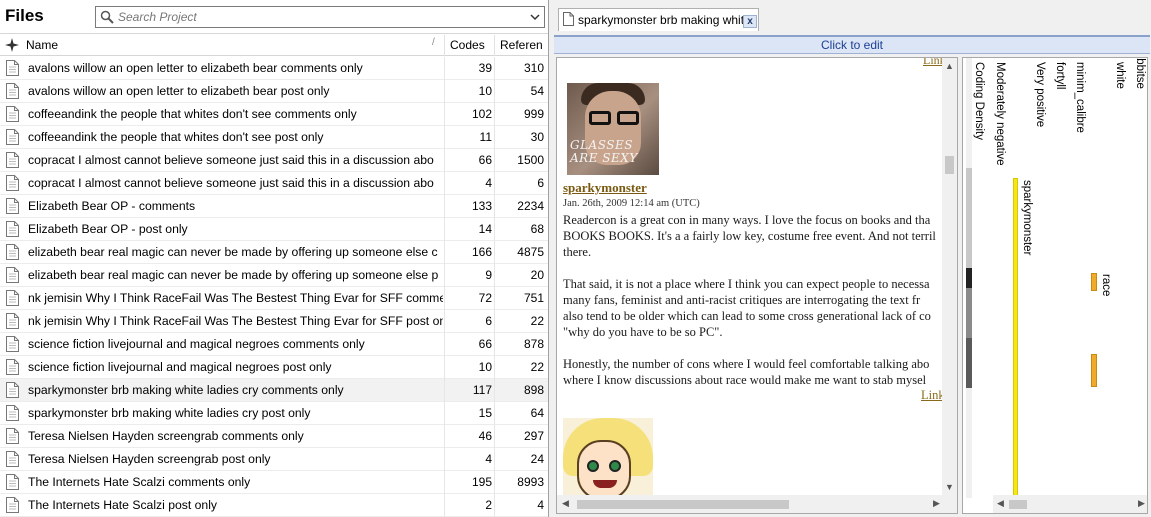 The image size is (1151, 517). What do you see at coordinates (537, 275) in the screenshot?
I see `file-references: 20` at bounding box center [537, 275].